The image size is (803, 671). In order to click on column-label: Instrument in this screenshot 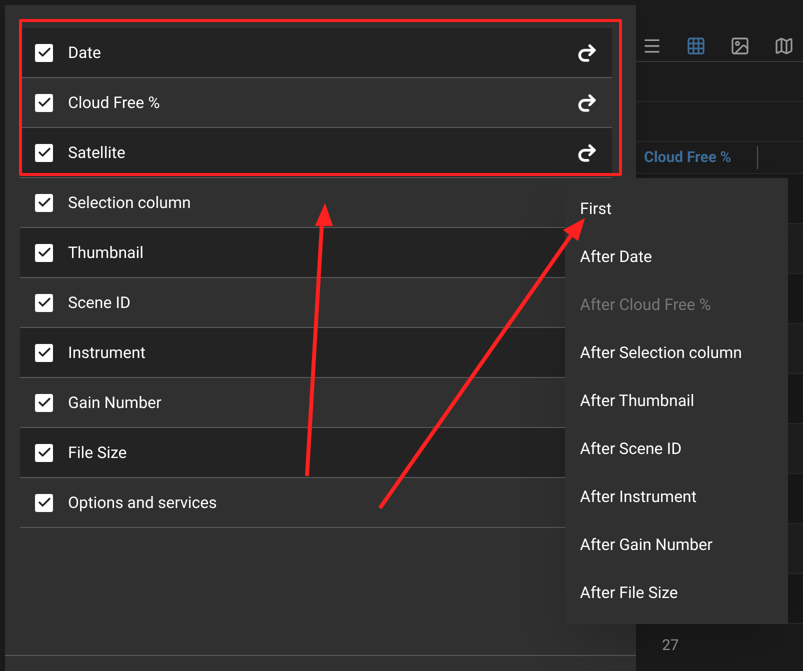, I will do `click(107, 353)`.